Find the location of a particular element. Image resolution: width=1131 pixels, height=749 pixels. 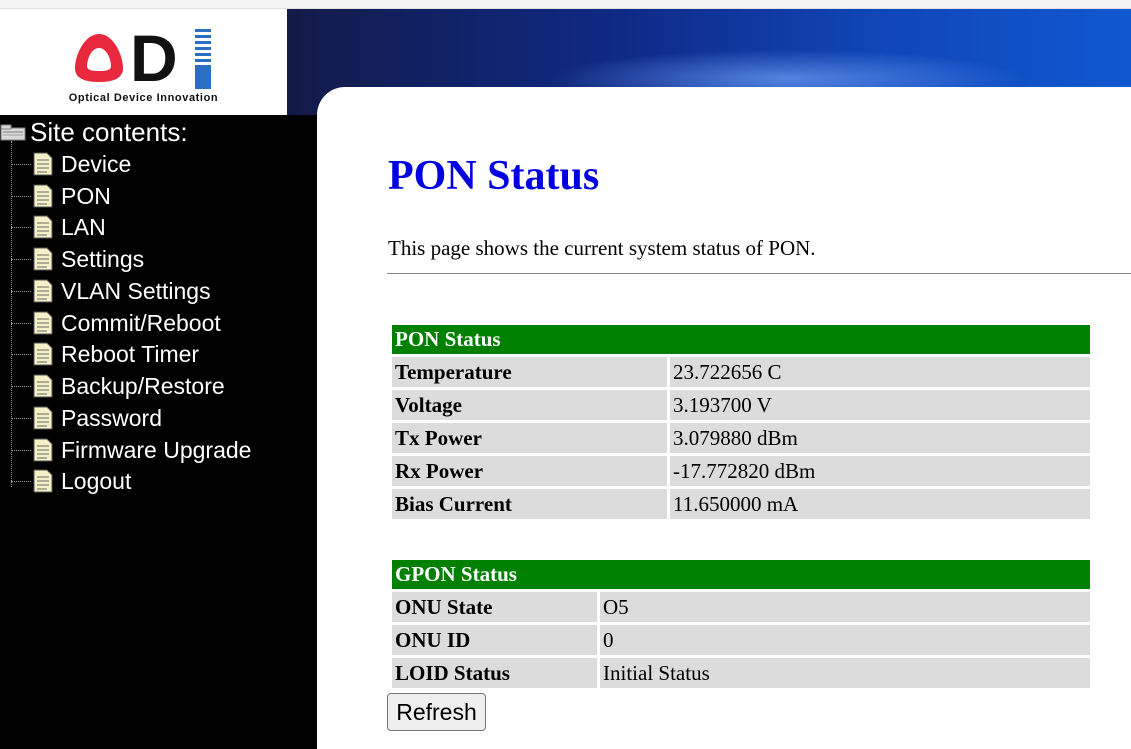

page-title: PON Status is located at coordinates (494, 176).